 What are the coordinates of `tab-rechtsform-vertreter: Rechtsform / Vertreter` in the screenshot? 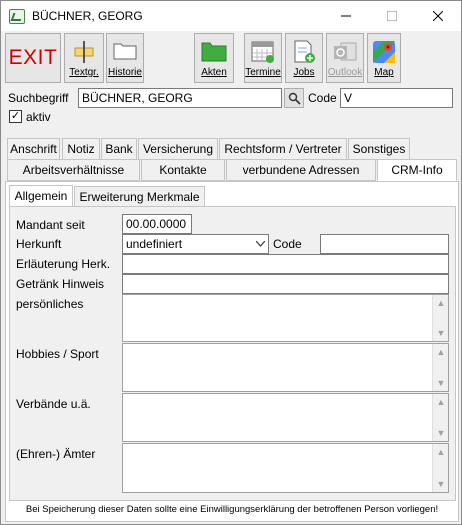 It's located at (283, 149).